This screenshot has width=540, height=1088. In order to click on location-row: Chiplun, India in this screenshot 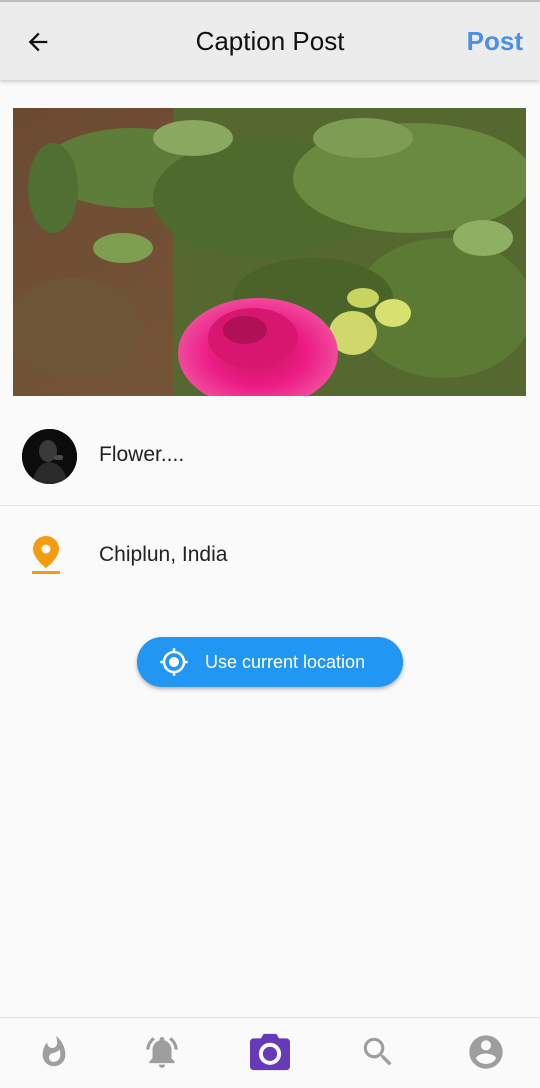, I will do `click(270, 554)`.